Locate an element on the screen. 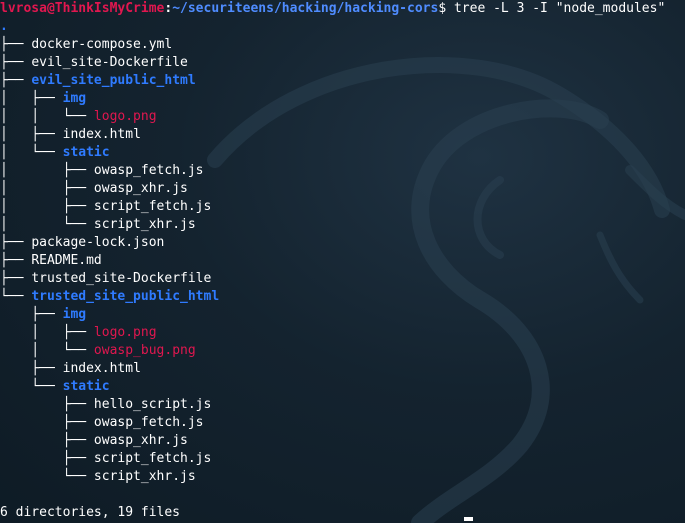  tree-entry: │ ├── owasp_fetch.js is located at coordinates (102, 171).